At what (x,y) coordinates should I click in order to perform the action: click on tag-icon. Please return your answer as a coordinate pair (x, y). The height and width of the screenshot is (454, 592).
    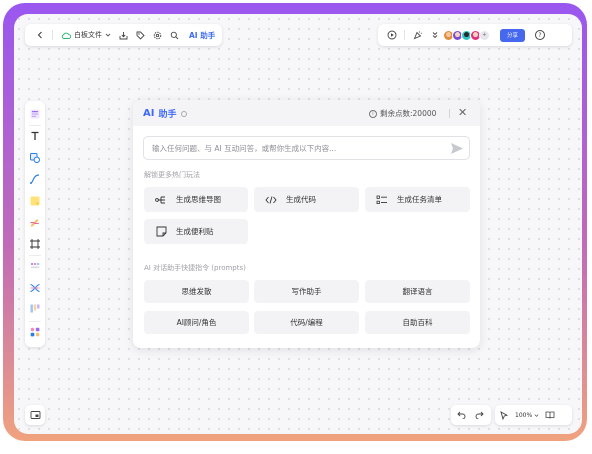
    Looking at the image, I should click on (140, 35).